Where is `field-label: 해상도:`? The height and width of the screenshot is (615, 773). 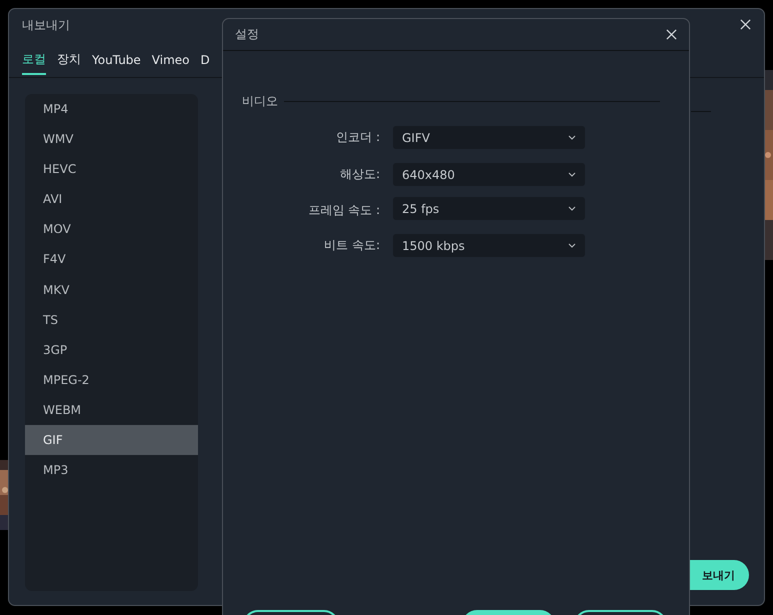
field-label: 해상도: is located at coordinates (359, 174).